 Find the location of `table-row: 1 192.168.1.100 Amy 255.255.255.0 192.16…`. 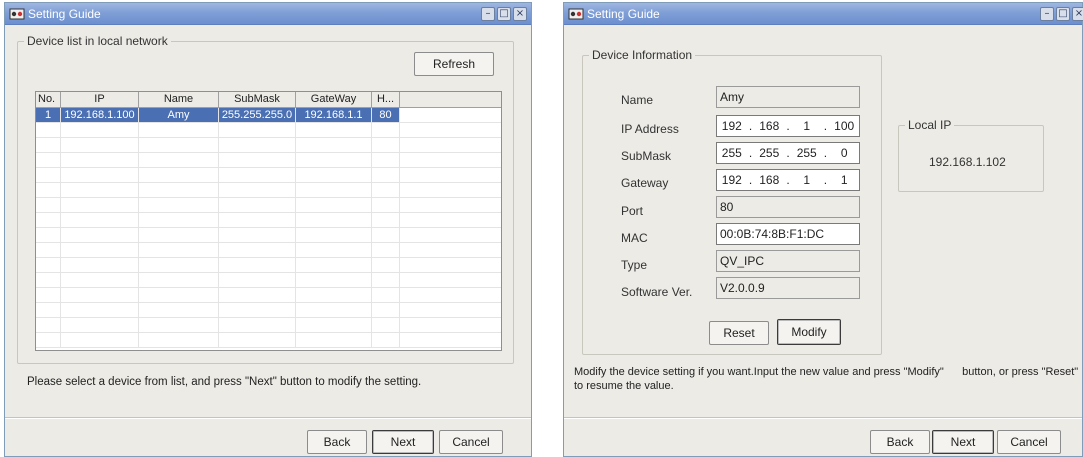

table-row: 1 192.168.1.100 Amy 255.255.255.0 192.16… is located at coordinates (268, 115).